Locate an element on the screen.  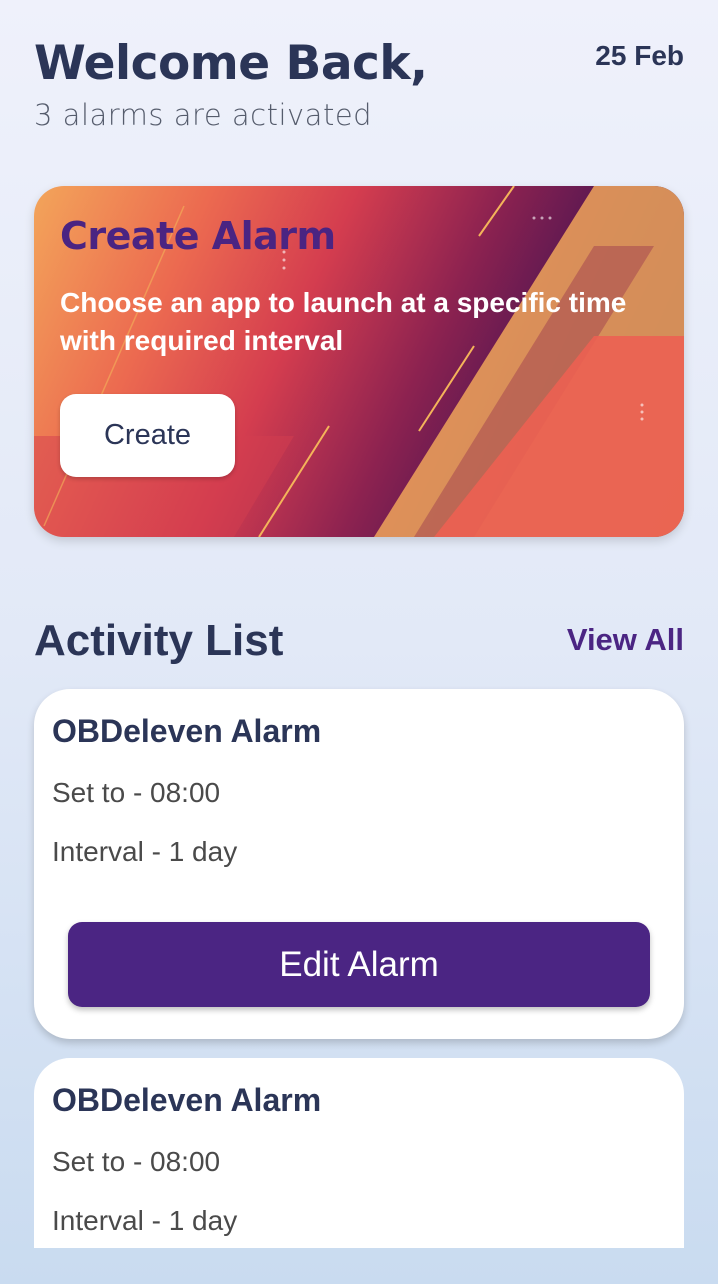
activity-list-heading: Activity List is located at coordinates (159, 640).